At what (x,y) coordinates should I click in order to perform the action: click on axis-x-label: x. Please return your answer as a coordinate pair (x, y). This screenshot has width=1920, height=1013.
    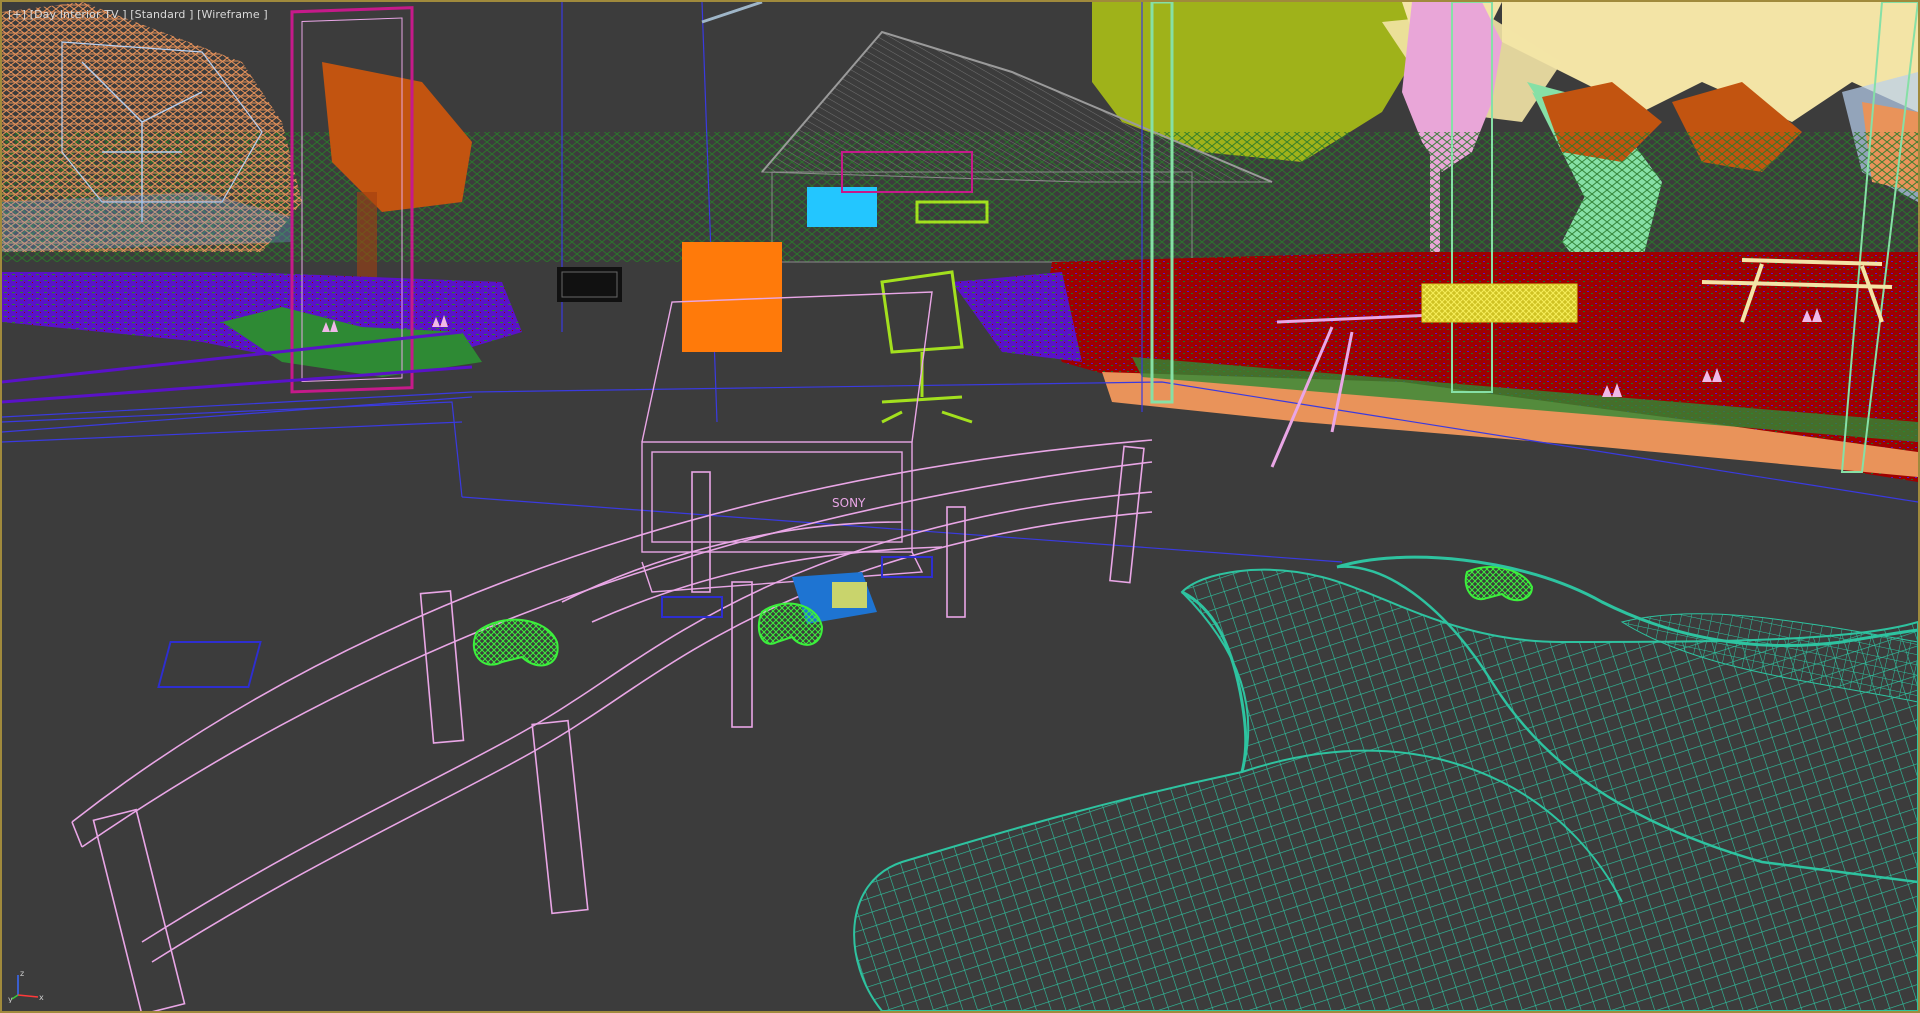
    Looking at the image, I should click on (41, 997).